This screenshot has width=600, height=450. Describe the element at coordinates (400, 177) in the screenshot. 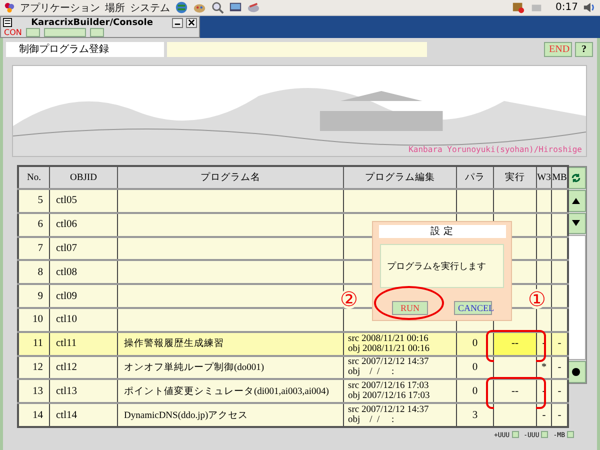

I see `column-header: プログラム編集` at that location.